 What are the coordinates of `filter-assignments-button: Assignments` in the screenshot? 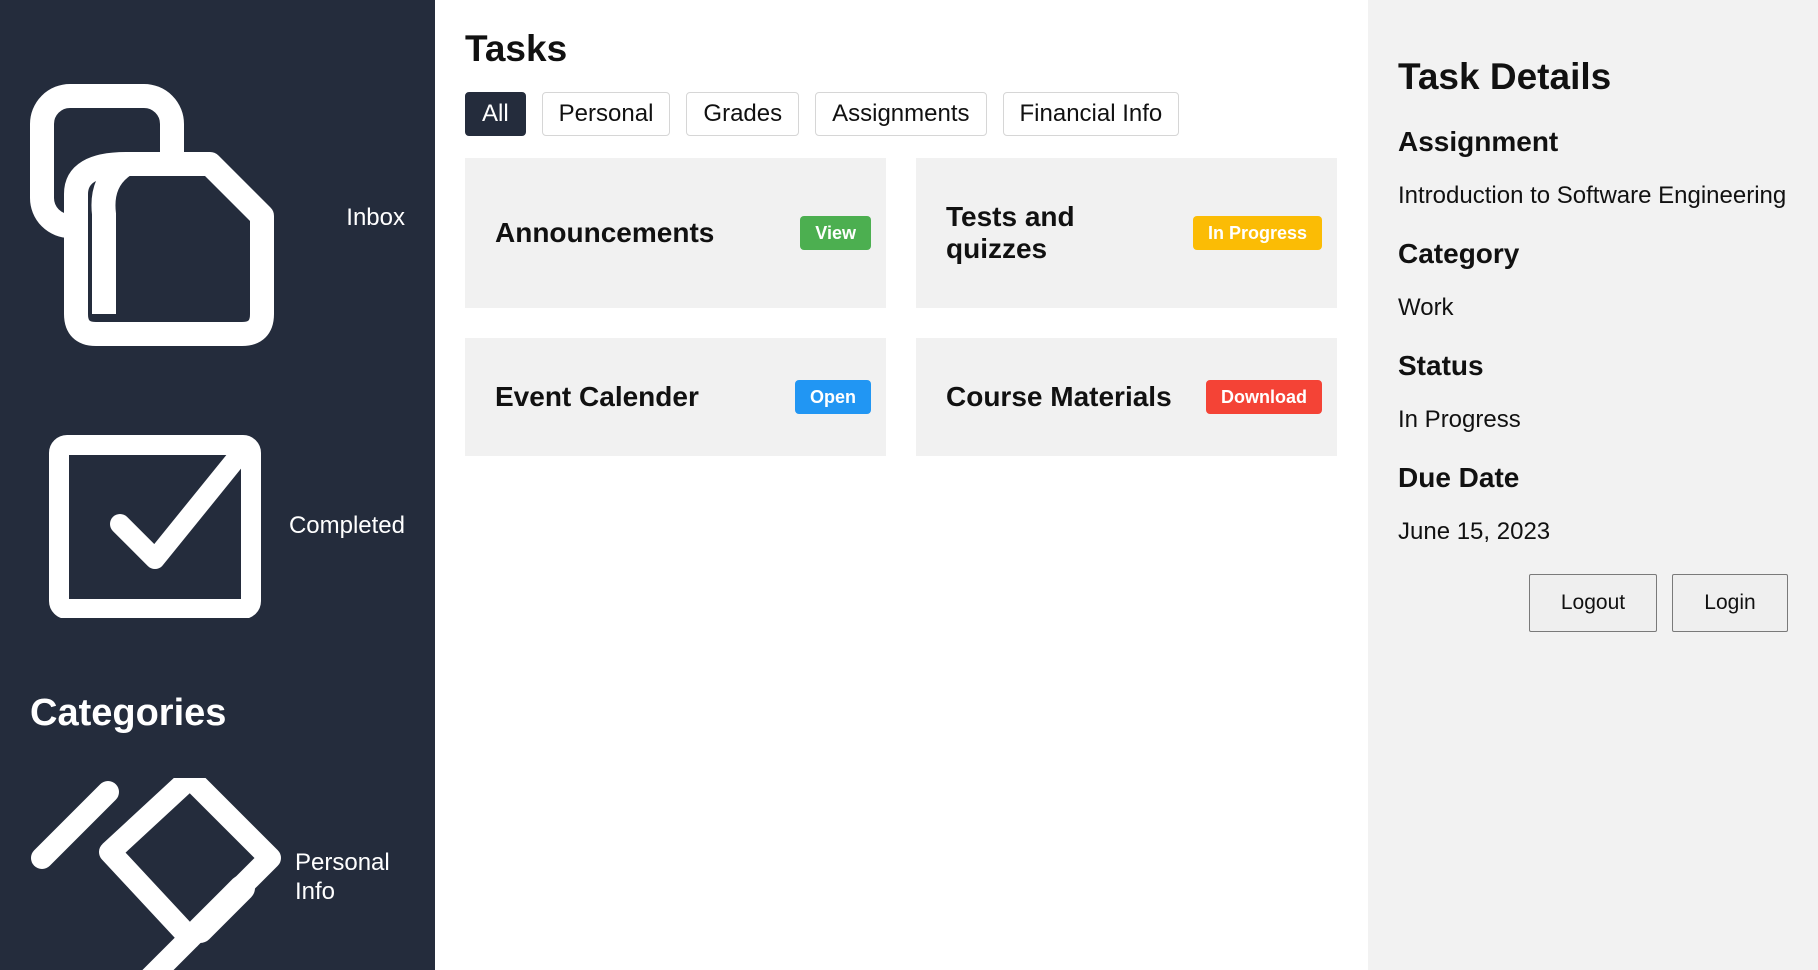 It's located at (901, 114).